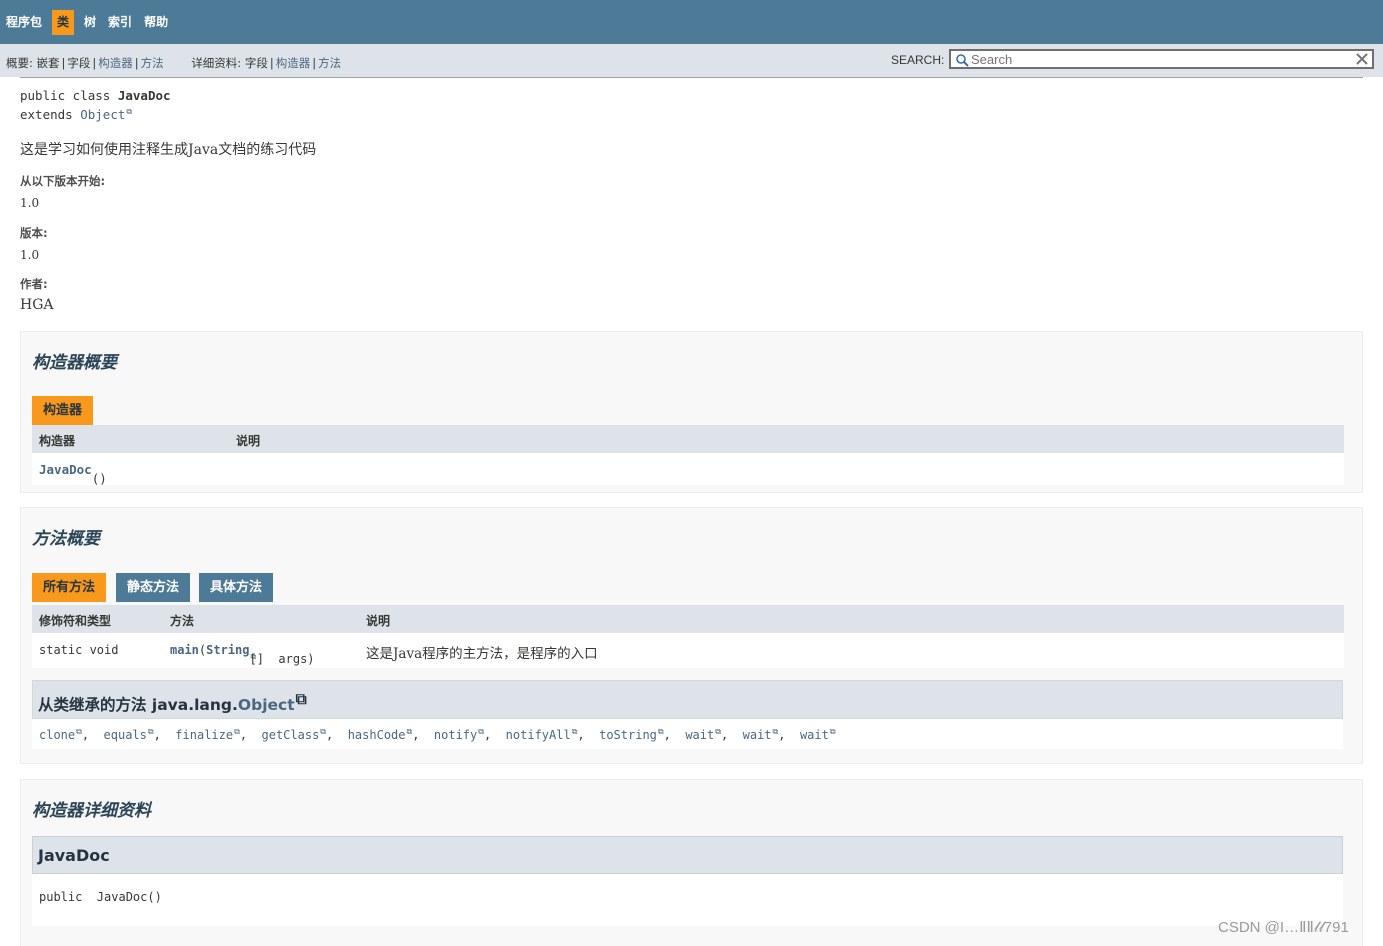 The width and height of the screenshot is (1383, 946). What do you see at coordinates (182, 621) in the screenshot?
I see `col-method: 方法` at bounding box center [182, 621].